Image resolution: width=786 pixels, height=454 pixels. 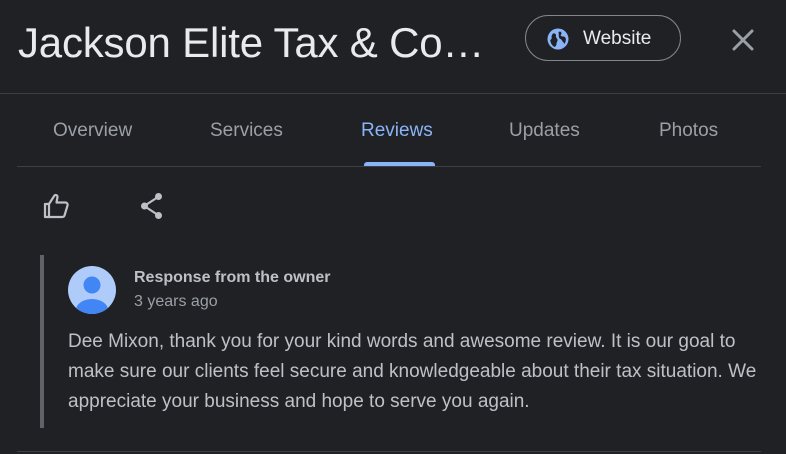 What do you see at coordinates (558, 39) in the screenshot?
I see `globe-icon` at bounding box center [558, 39].